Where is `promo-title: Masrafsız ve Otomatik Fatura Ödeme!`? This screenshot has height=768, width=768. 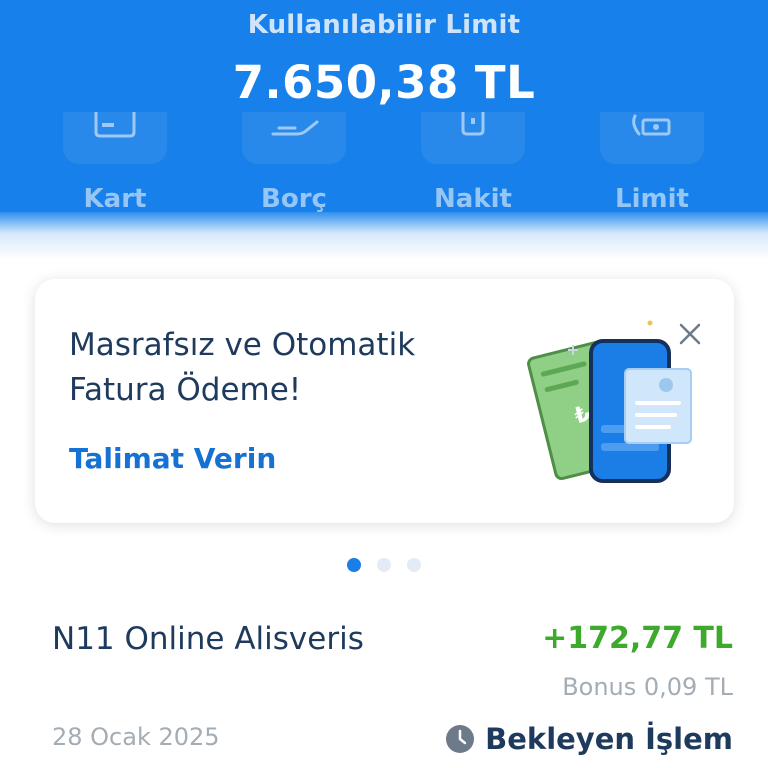
promo-title: Masrafsız ve Otomatik Fatura Ödeme! is located at coordinates (279, 368).